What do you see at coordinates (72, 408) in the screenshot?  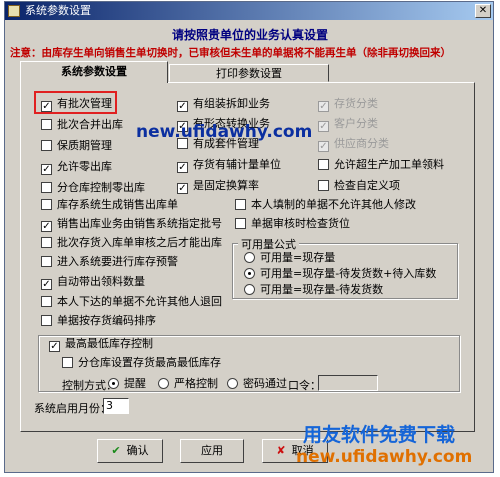 I see `start-month-label: 系统启用月份：` at bounding box center [72, 408].